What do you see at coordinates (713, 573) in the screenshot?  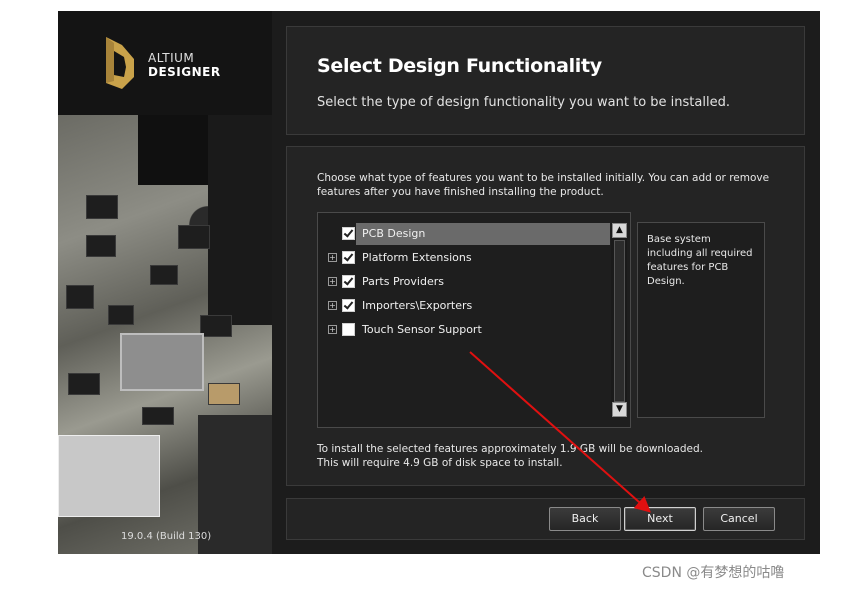 I see `watermark: CSDN @有梦想的咕噜` at bounding box center [713, 573].